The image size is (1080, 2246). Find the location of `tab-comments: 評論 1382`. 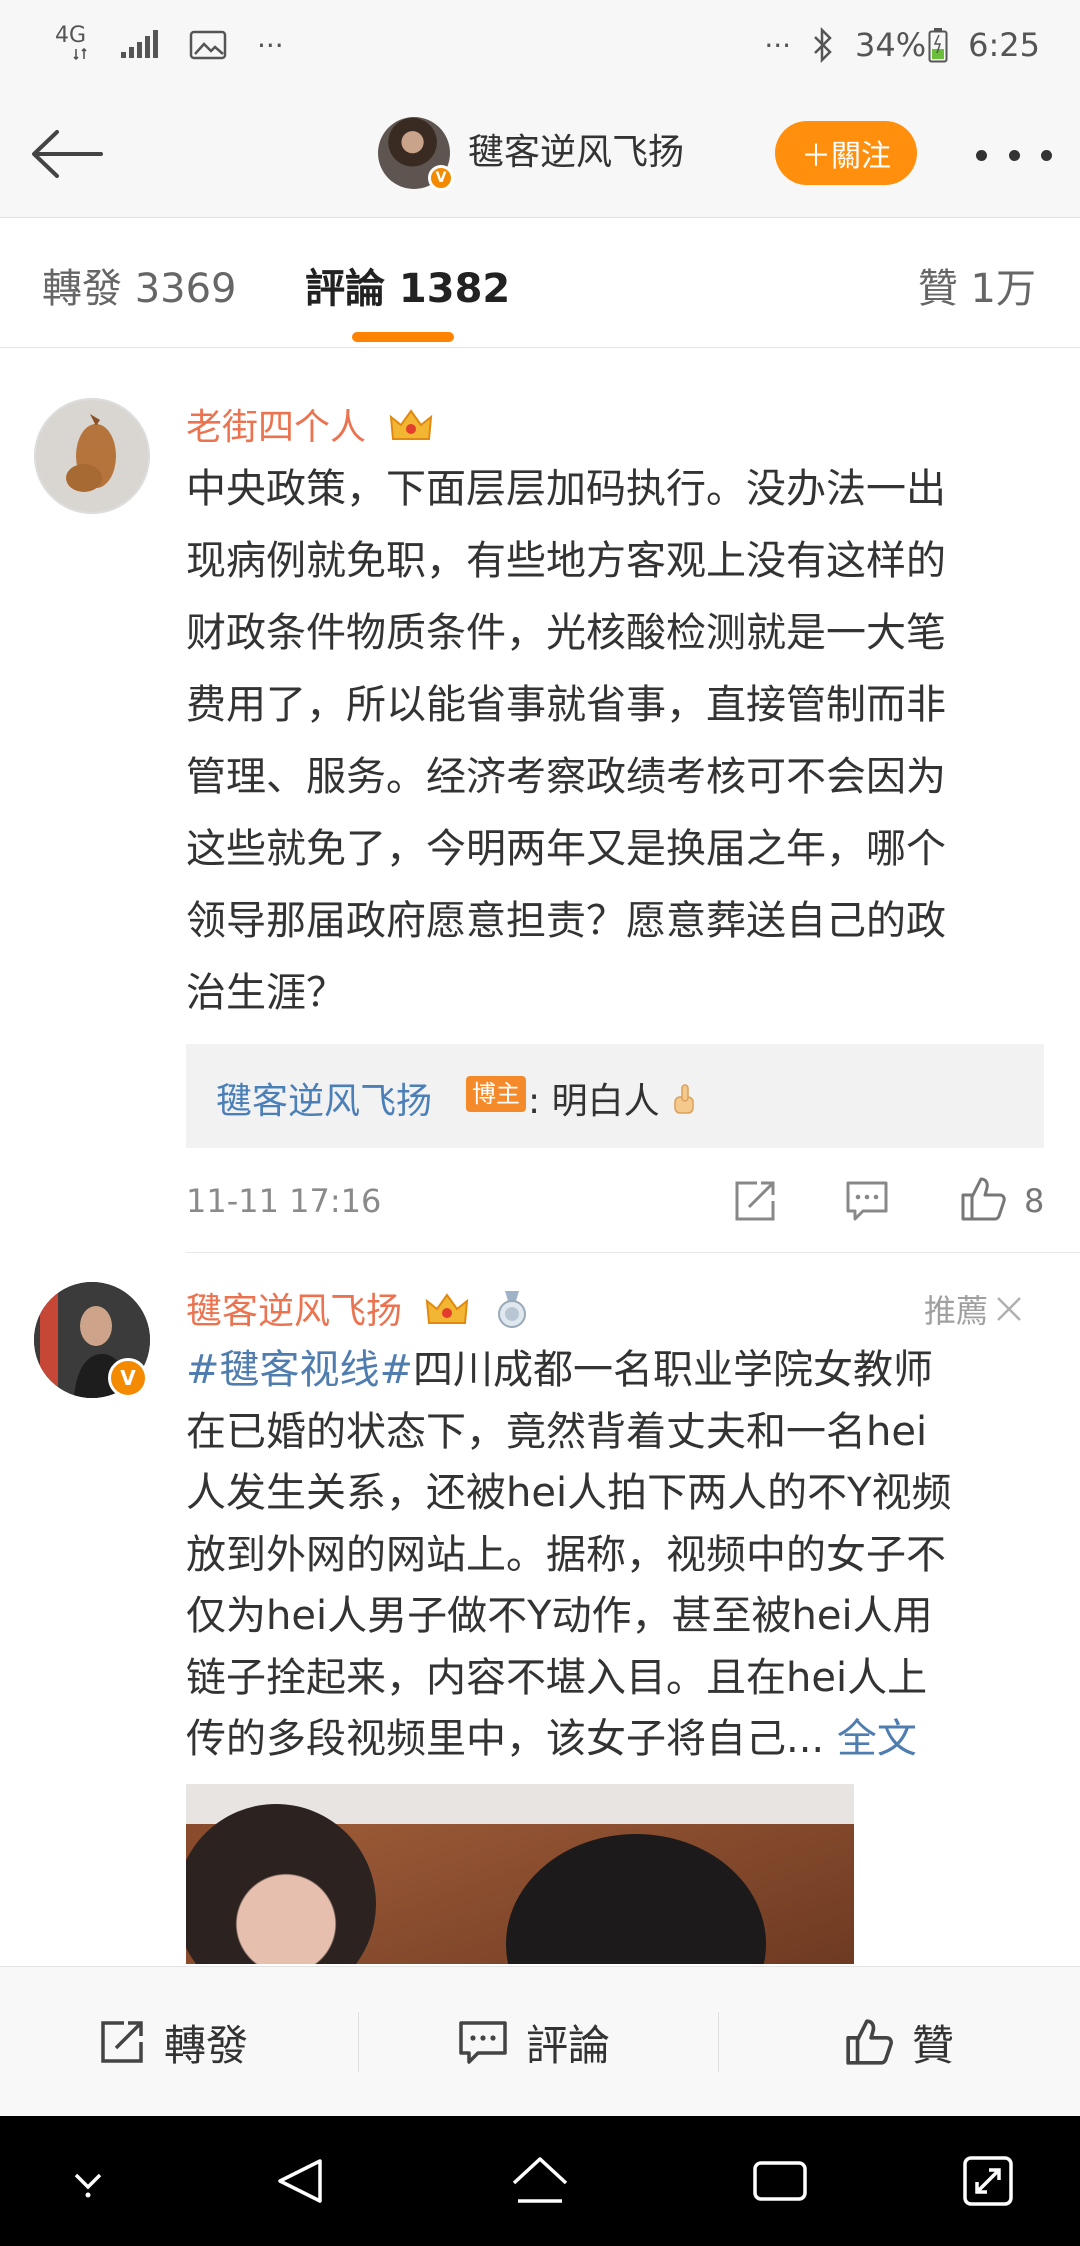

tab-comments: 評論 1382 is located at coordinates (407, 285).